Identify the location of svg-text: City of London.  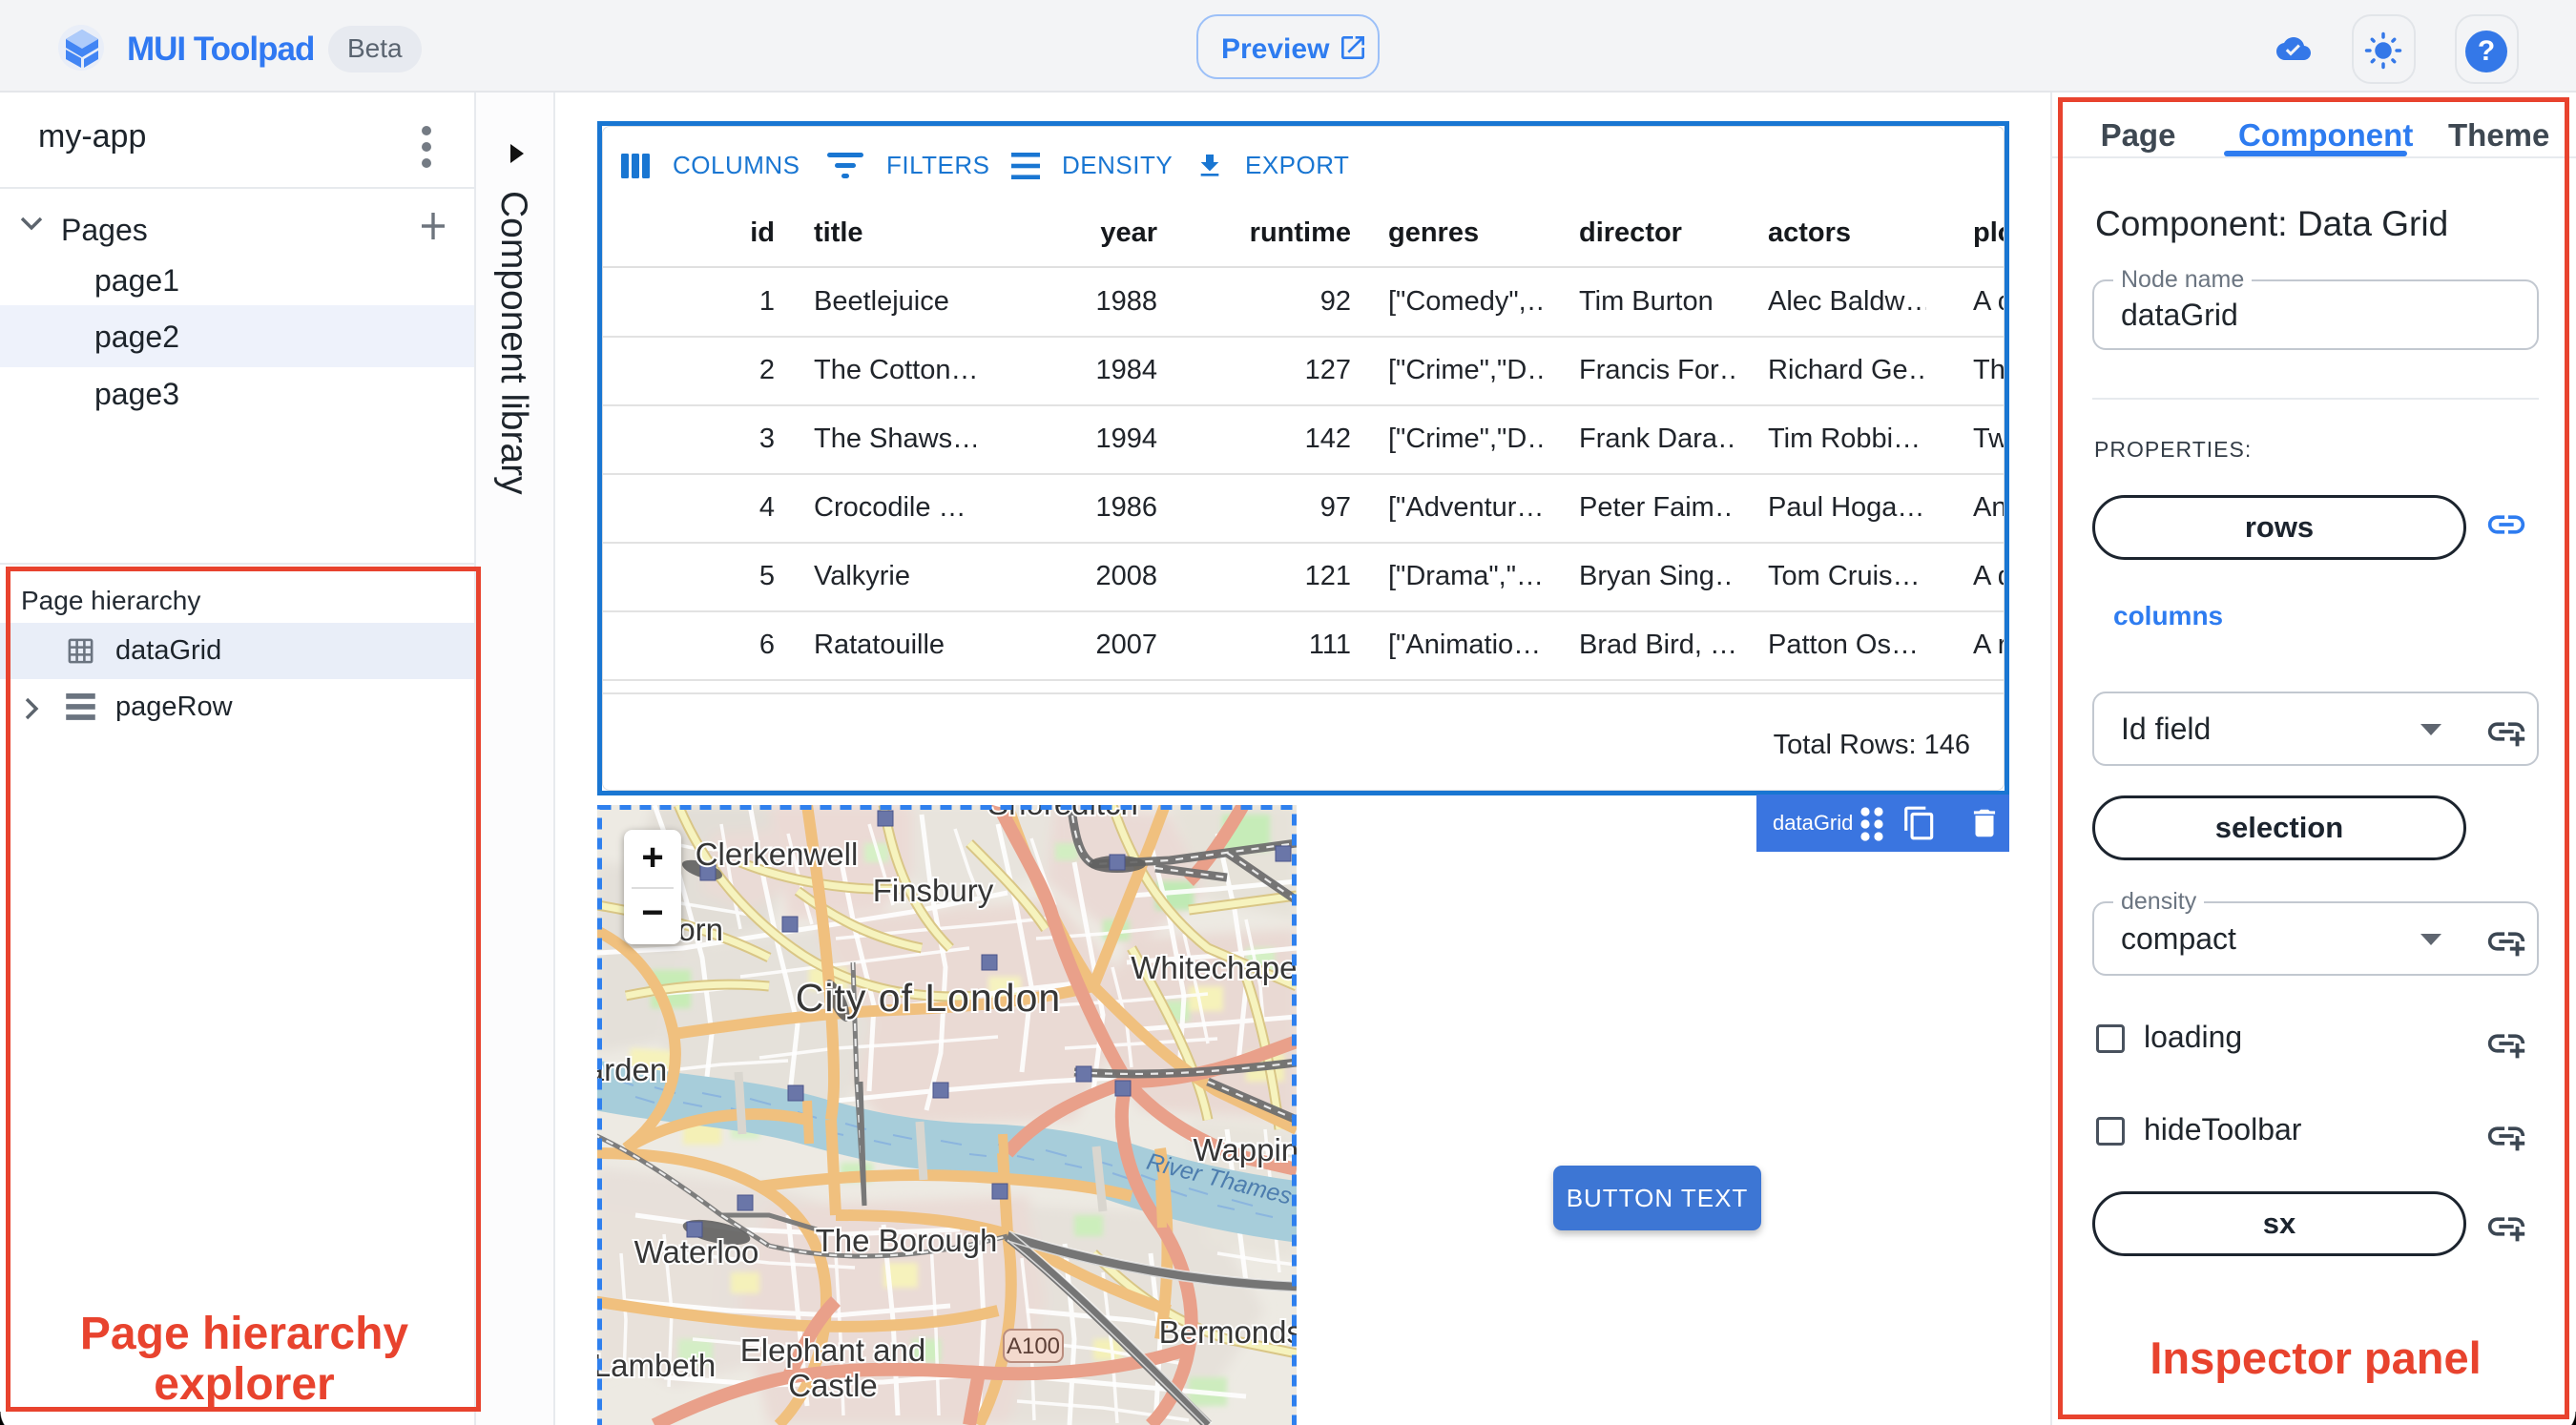
(928, 998).